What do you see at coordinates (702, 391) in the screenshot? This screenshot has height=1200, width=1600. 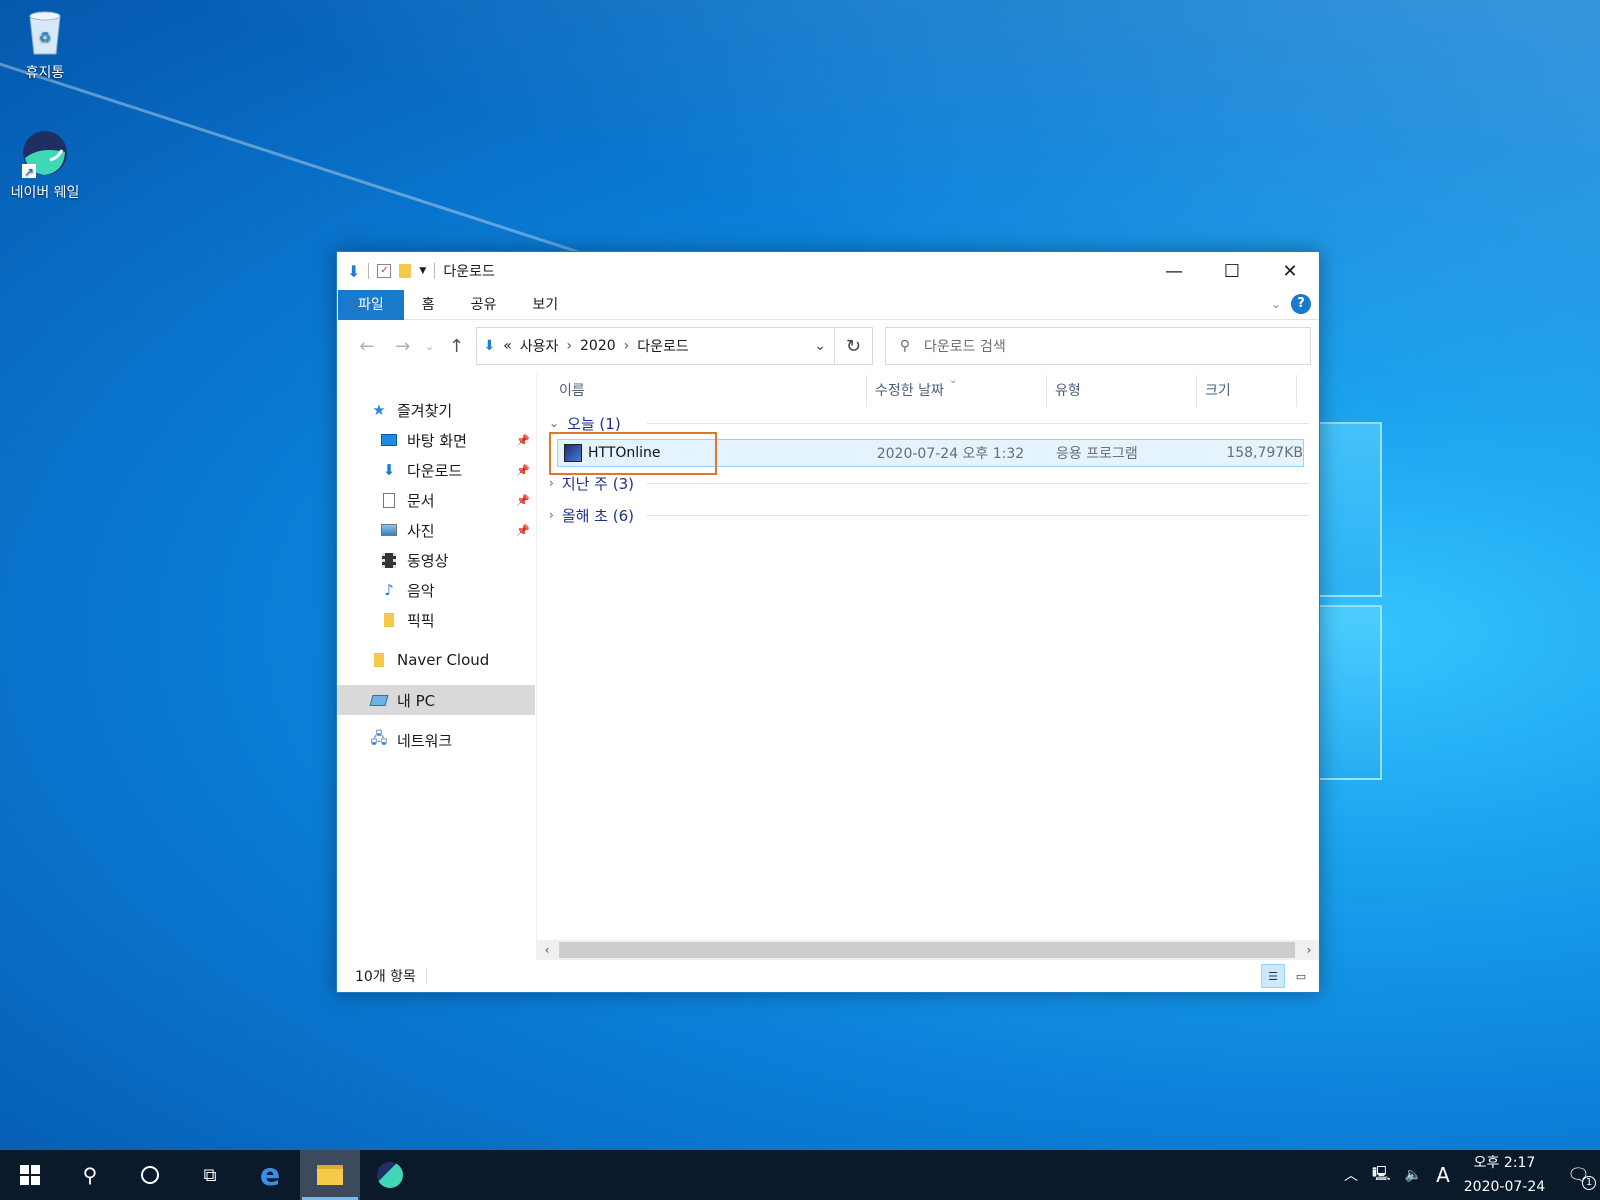 I see `column-name: 이름` at bounding box center [702, 391].